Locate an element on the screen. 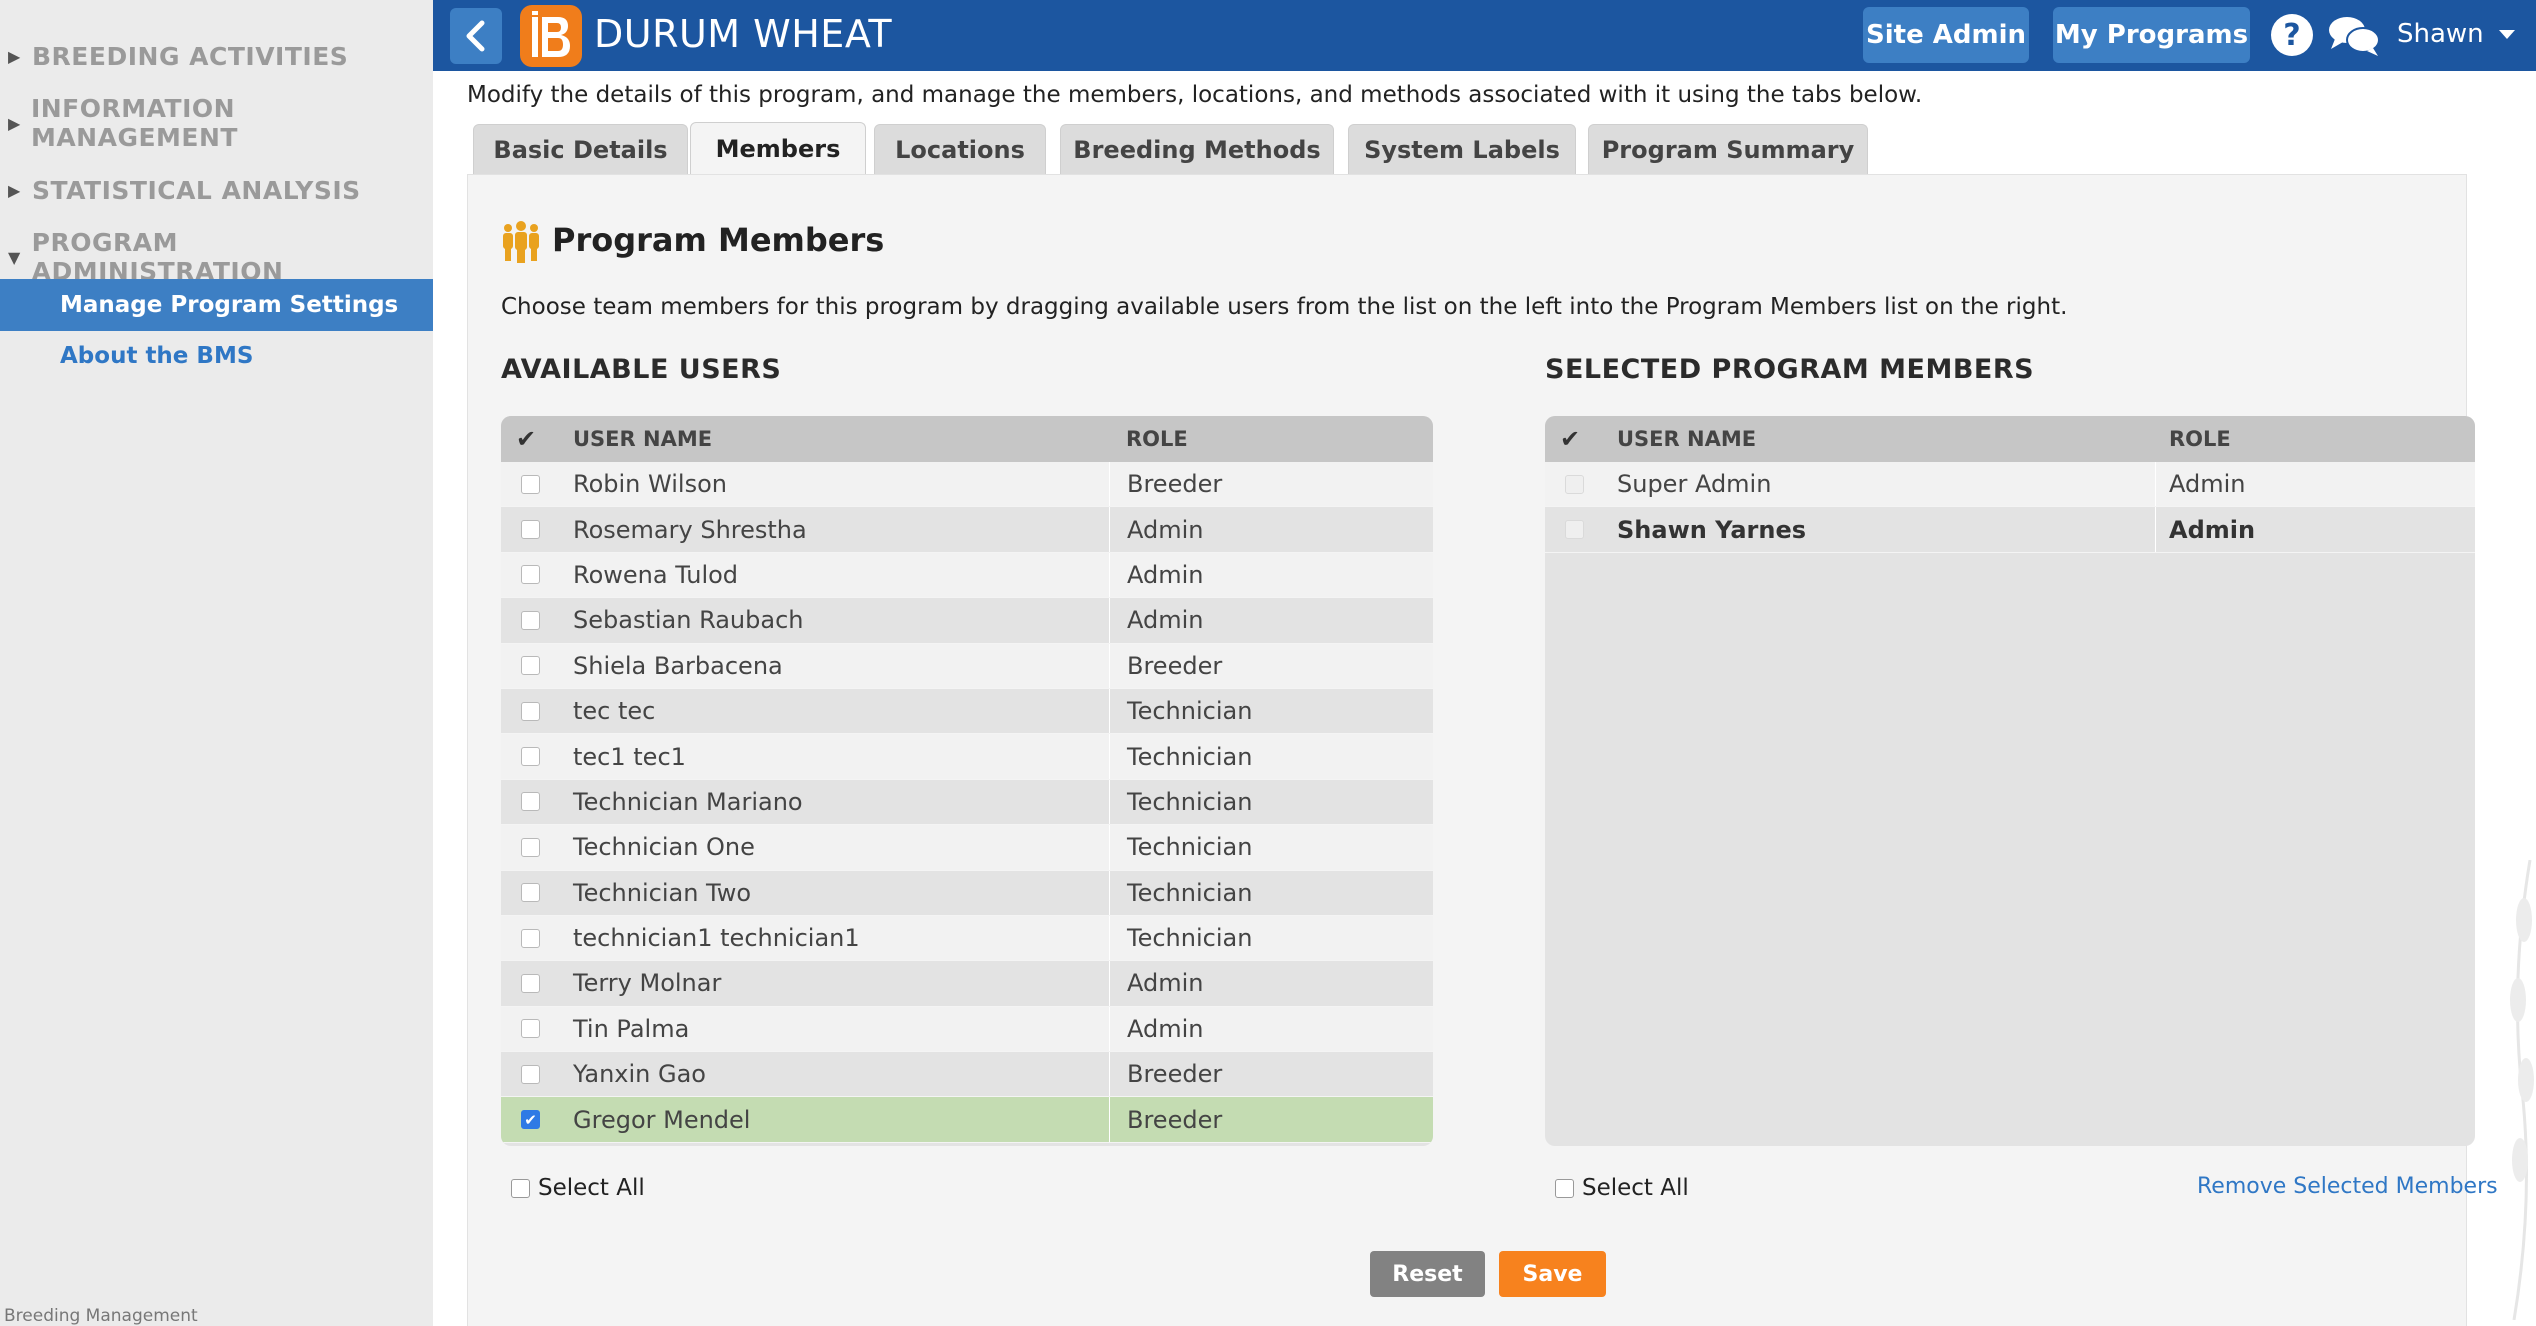 This screenshot has height=1326, width=2536. user-name-cell: Rowena Tulod is located at coordinates (656, 574).